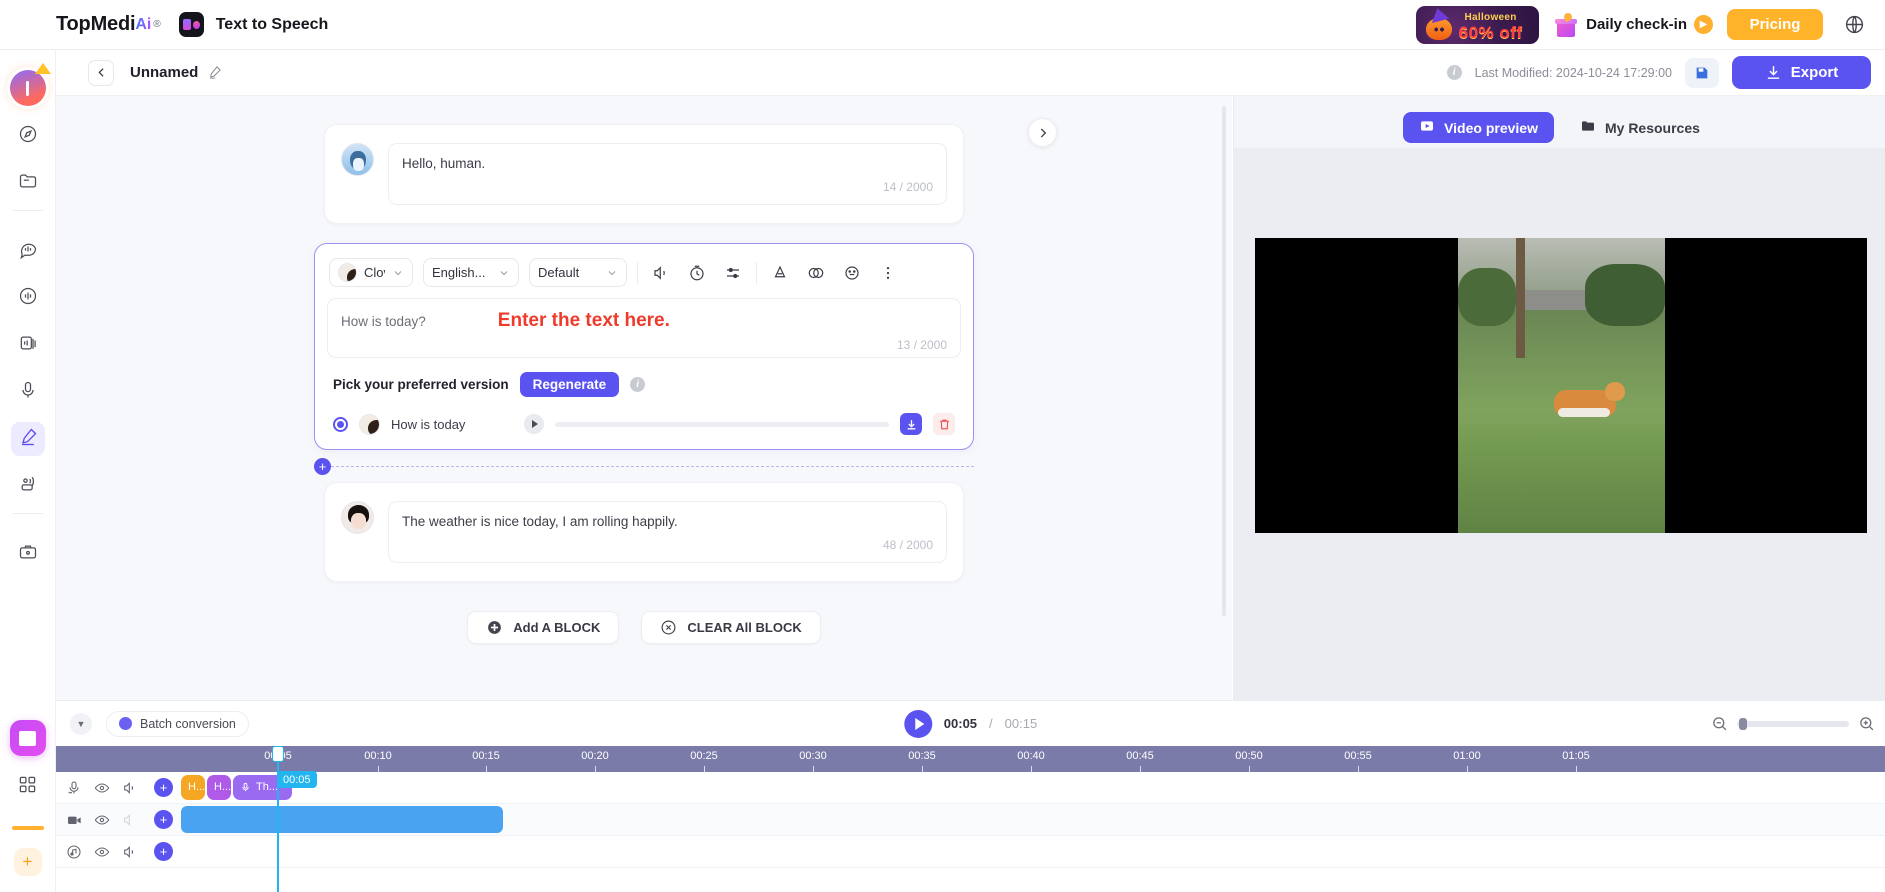  Describe the element at coordinates (1021, 723) in the screenshot. I see `total-time: 00:15` at that location.